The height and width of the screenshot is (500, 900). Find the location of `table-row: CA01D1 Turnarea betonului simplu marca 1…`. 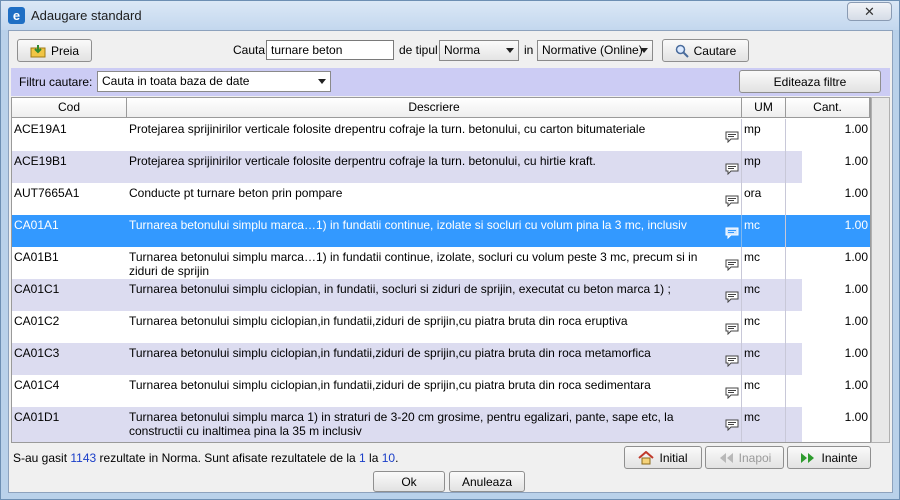

table-row: CA01D1 Turnarea betonului simplu marca 1… is located at coordinates (441, 424).